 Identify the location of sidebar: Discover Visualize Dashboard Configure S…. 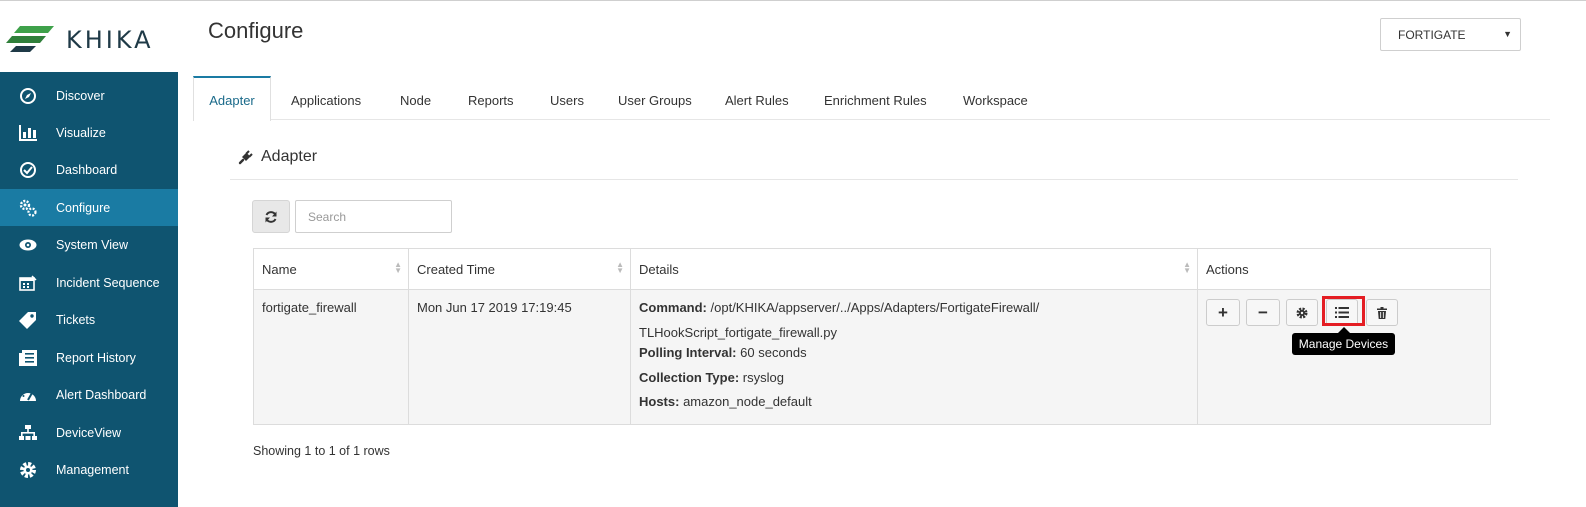
(89, 289).